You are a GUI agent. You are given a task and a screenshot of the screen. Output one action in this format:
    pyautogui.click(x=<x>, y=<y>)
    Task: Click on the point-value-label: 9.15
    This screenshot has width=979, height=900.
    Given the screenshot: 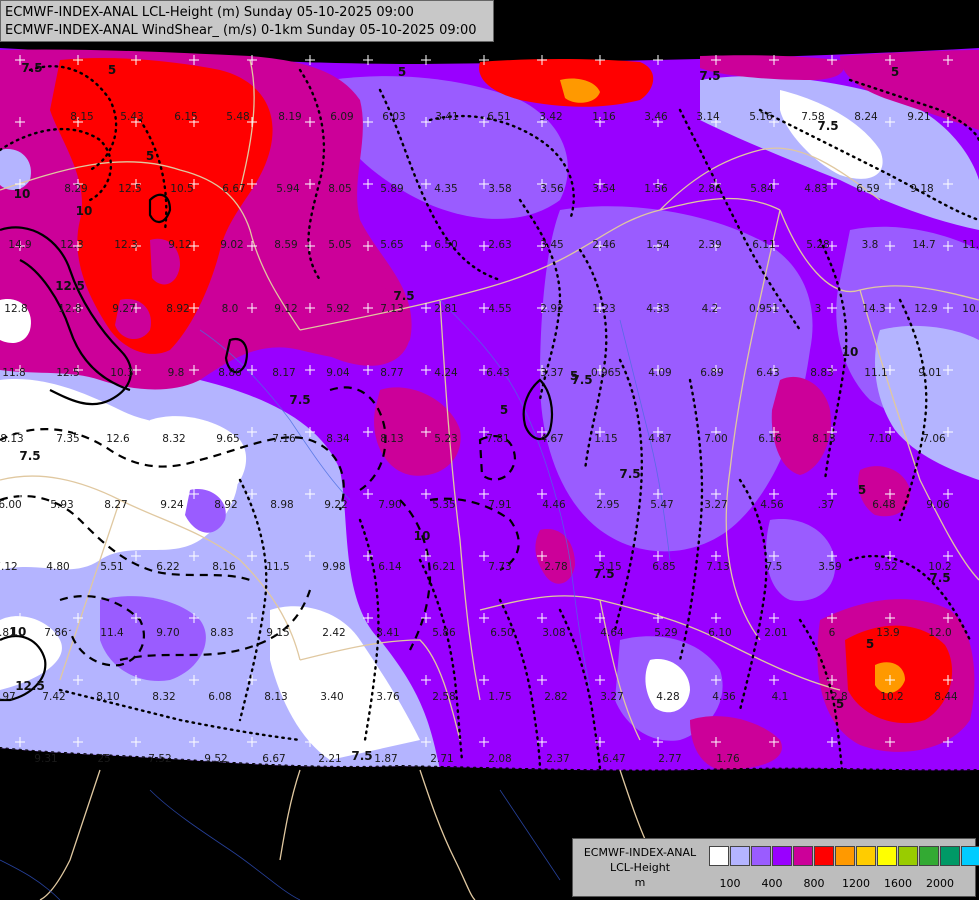 What is the action you would take?
    pyautogui.click(x=277, y=633)
    